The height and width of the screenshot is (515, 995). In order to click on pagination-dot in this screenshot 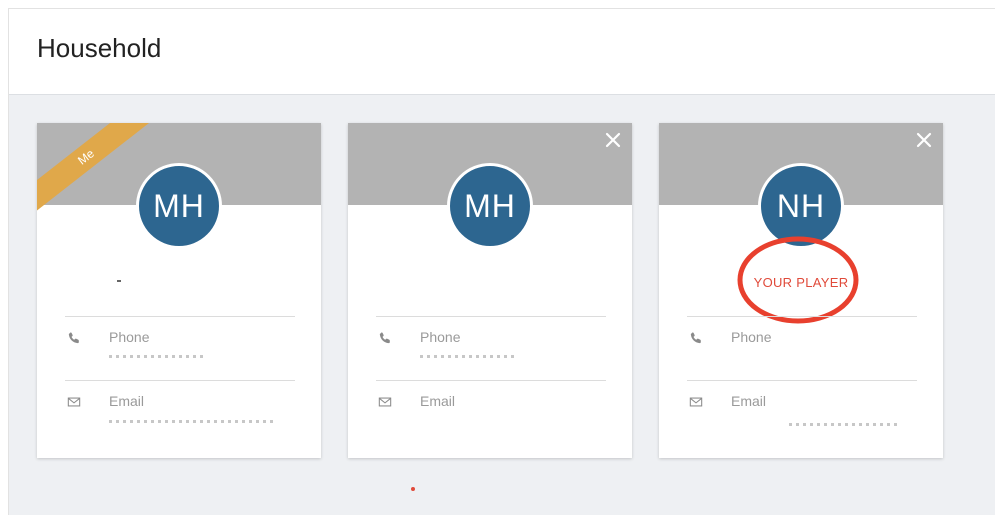, I will do `click(413, 489)`.